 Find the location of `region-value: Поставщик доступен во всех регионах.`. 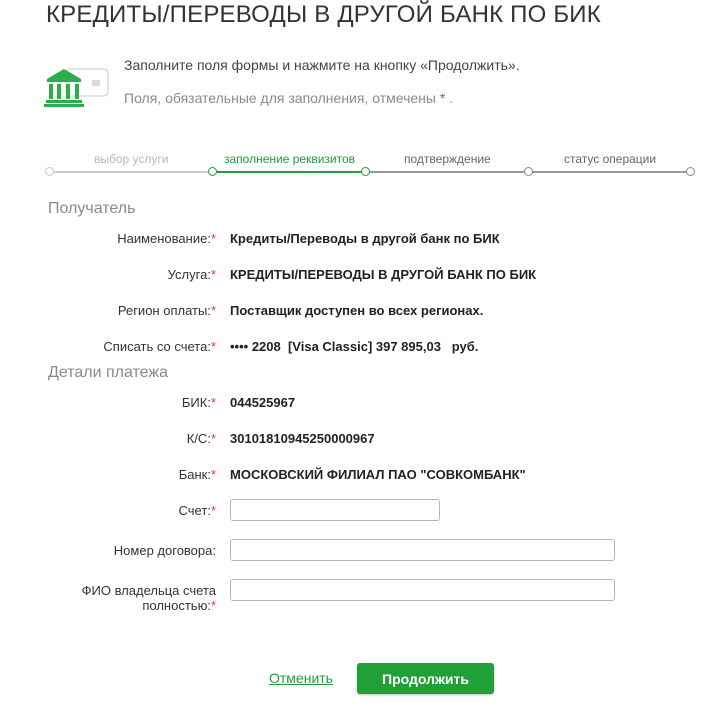

region-value: Поставщик доступен во всех регионах. is located at coordinates (357, 310).